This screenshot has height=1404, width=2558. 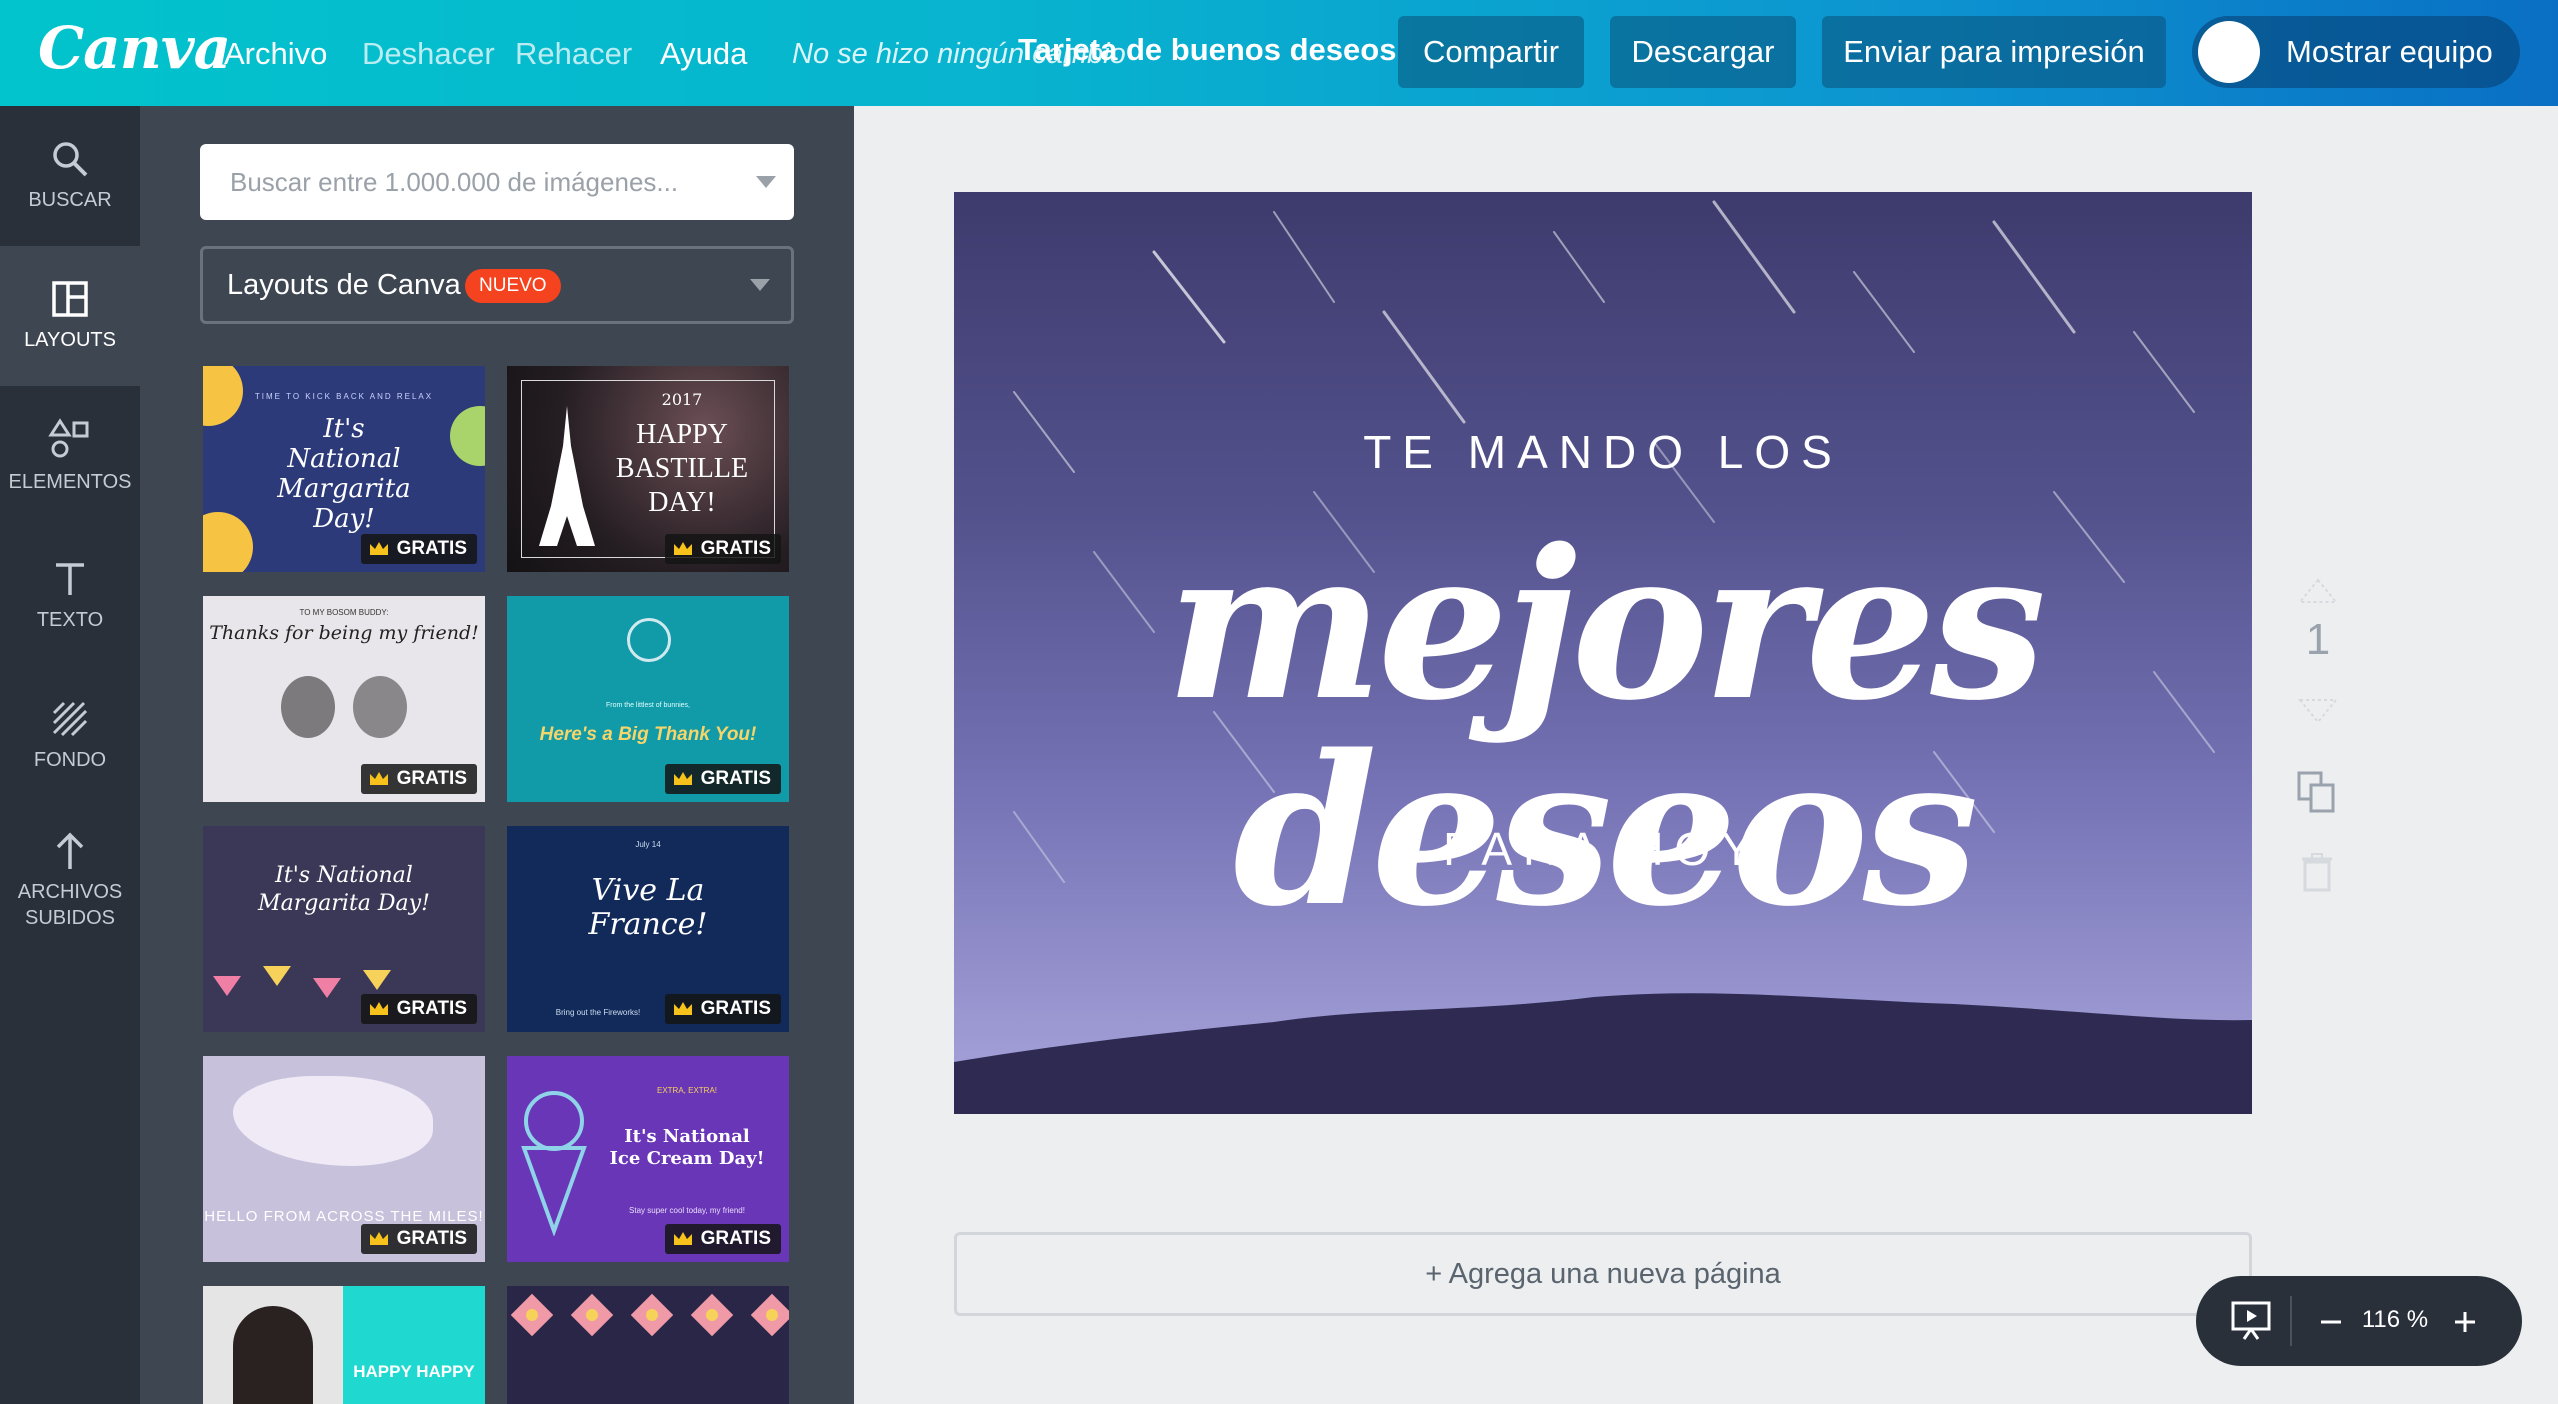 What do you see at coordinates (68, 438) in the screenshot?
I see `elements-icon` at bounding box center [68, 438].